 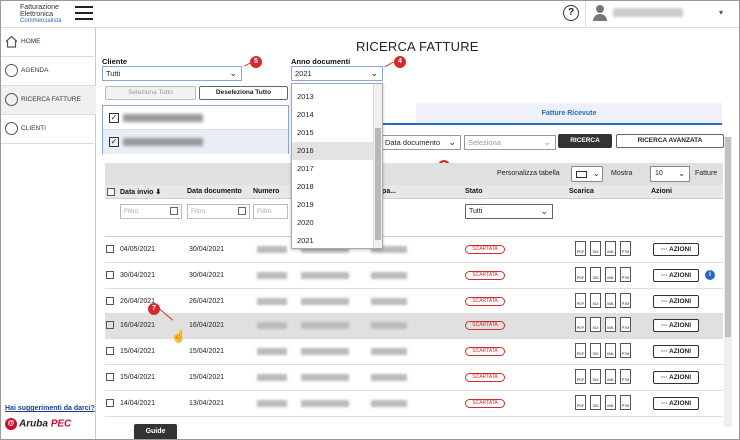 I want to click on anno-select: 2021 ⌄, so click(x=337, y=73).